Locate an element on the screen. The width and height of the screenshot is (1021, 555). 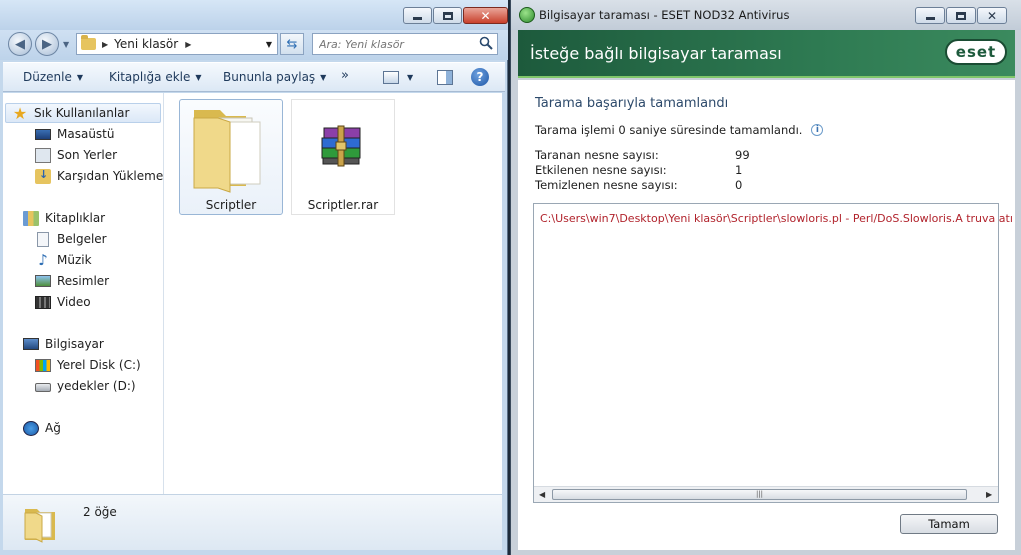
file-name: Scriptler is located at coordinates (231, 205).